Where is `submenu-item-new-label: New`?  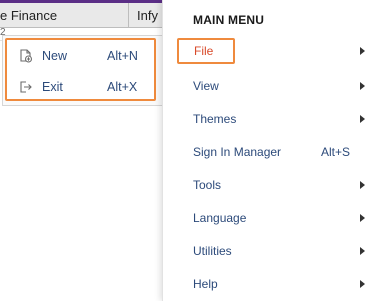
submenu-item-new-label: New is located at coordinates (55, 56).